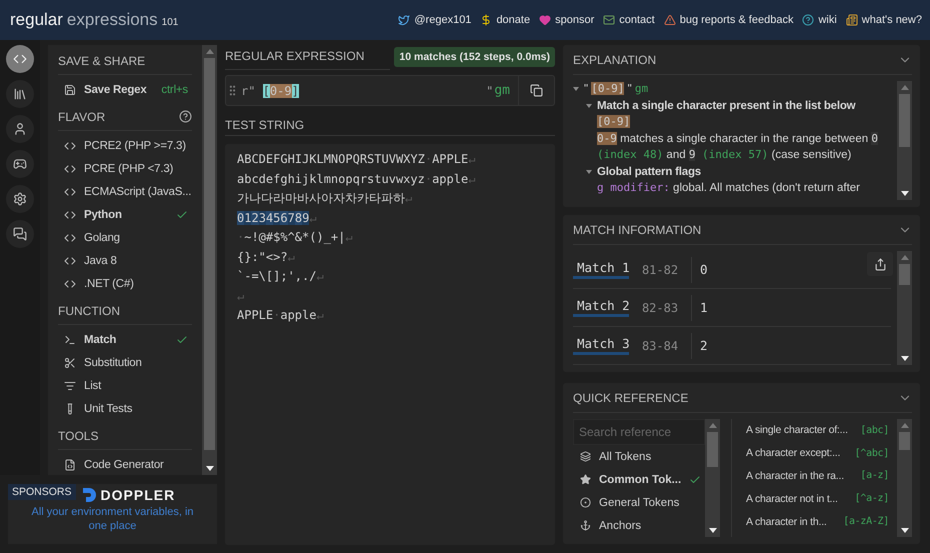 The width and height of the screenshot is (930, 553). I want to click on explanation-heading: Global pattern flags, so click(649, 172).